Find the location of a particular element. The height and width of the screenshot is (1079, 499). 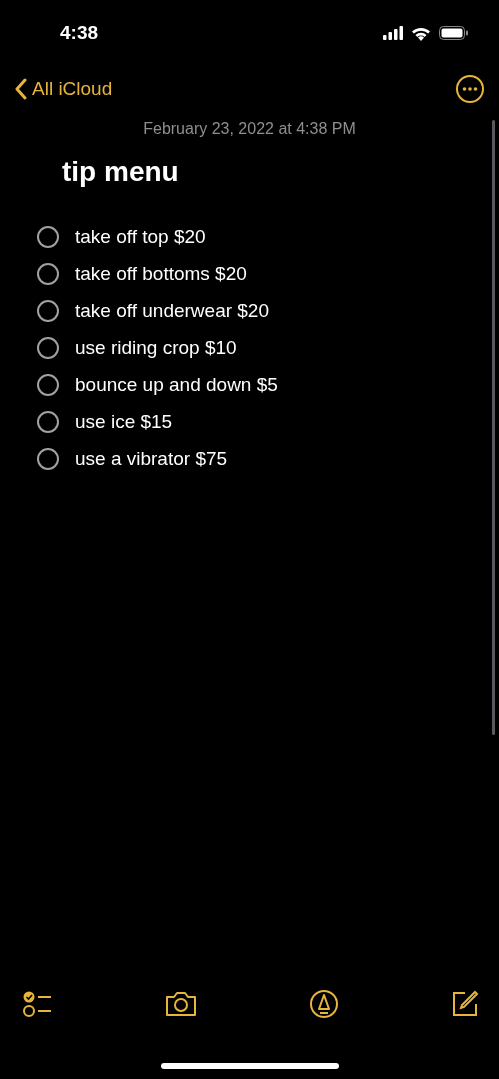

checklist-item-text: use ice $15 is located at coordinates (124, 422).